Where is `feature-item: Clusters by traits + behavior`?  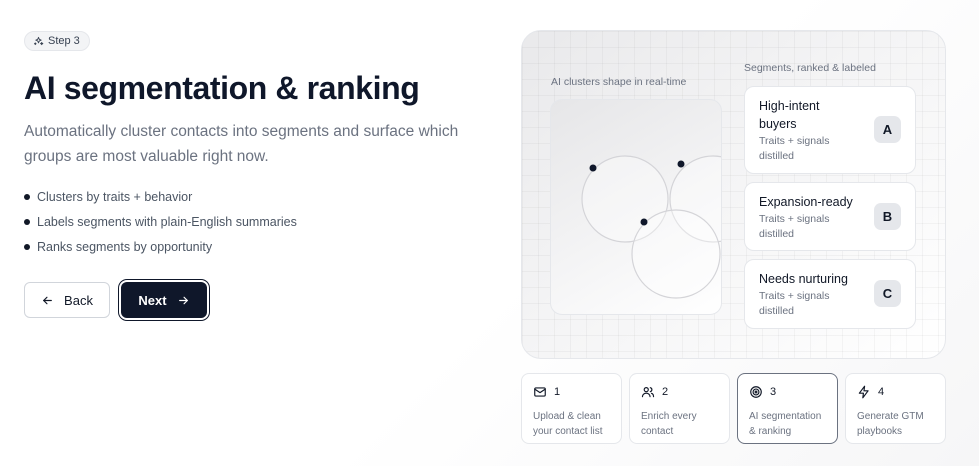 feature-item: Clusters by traits + behavior is located at coordinates (160, 196).